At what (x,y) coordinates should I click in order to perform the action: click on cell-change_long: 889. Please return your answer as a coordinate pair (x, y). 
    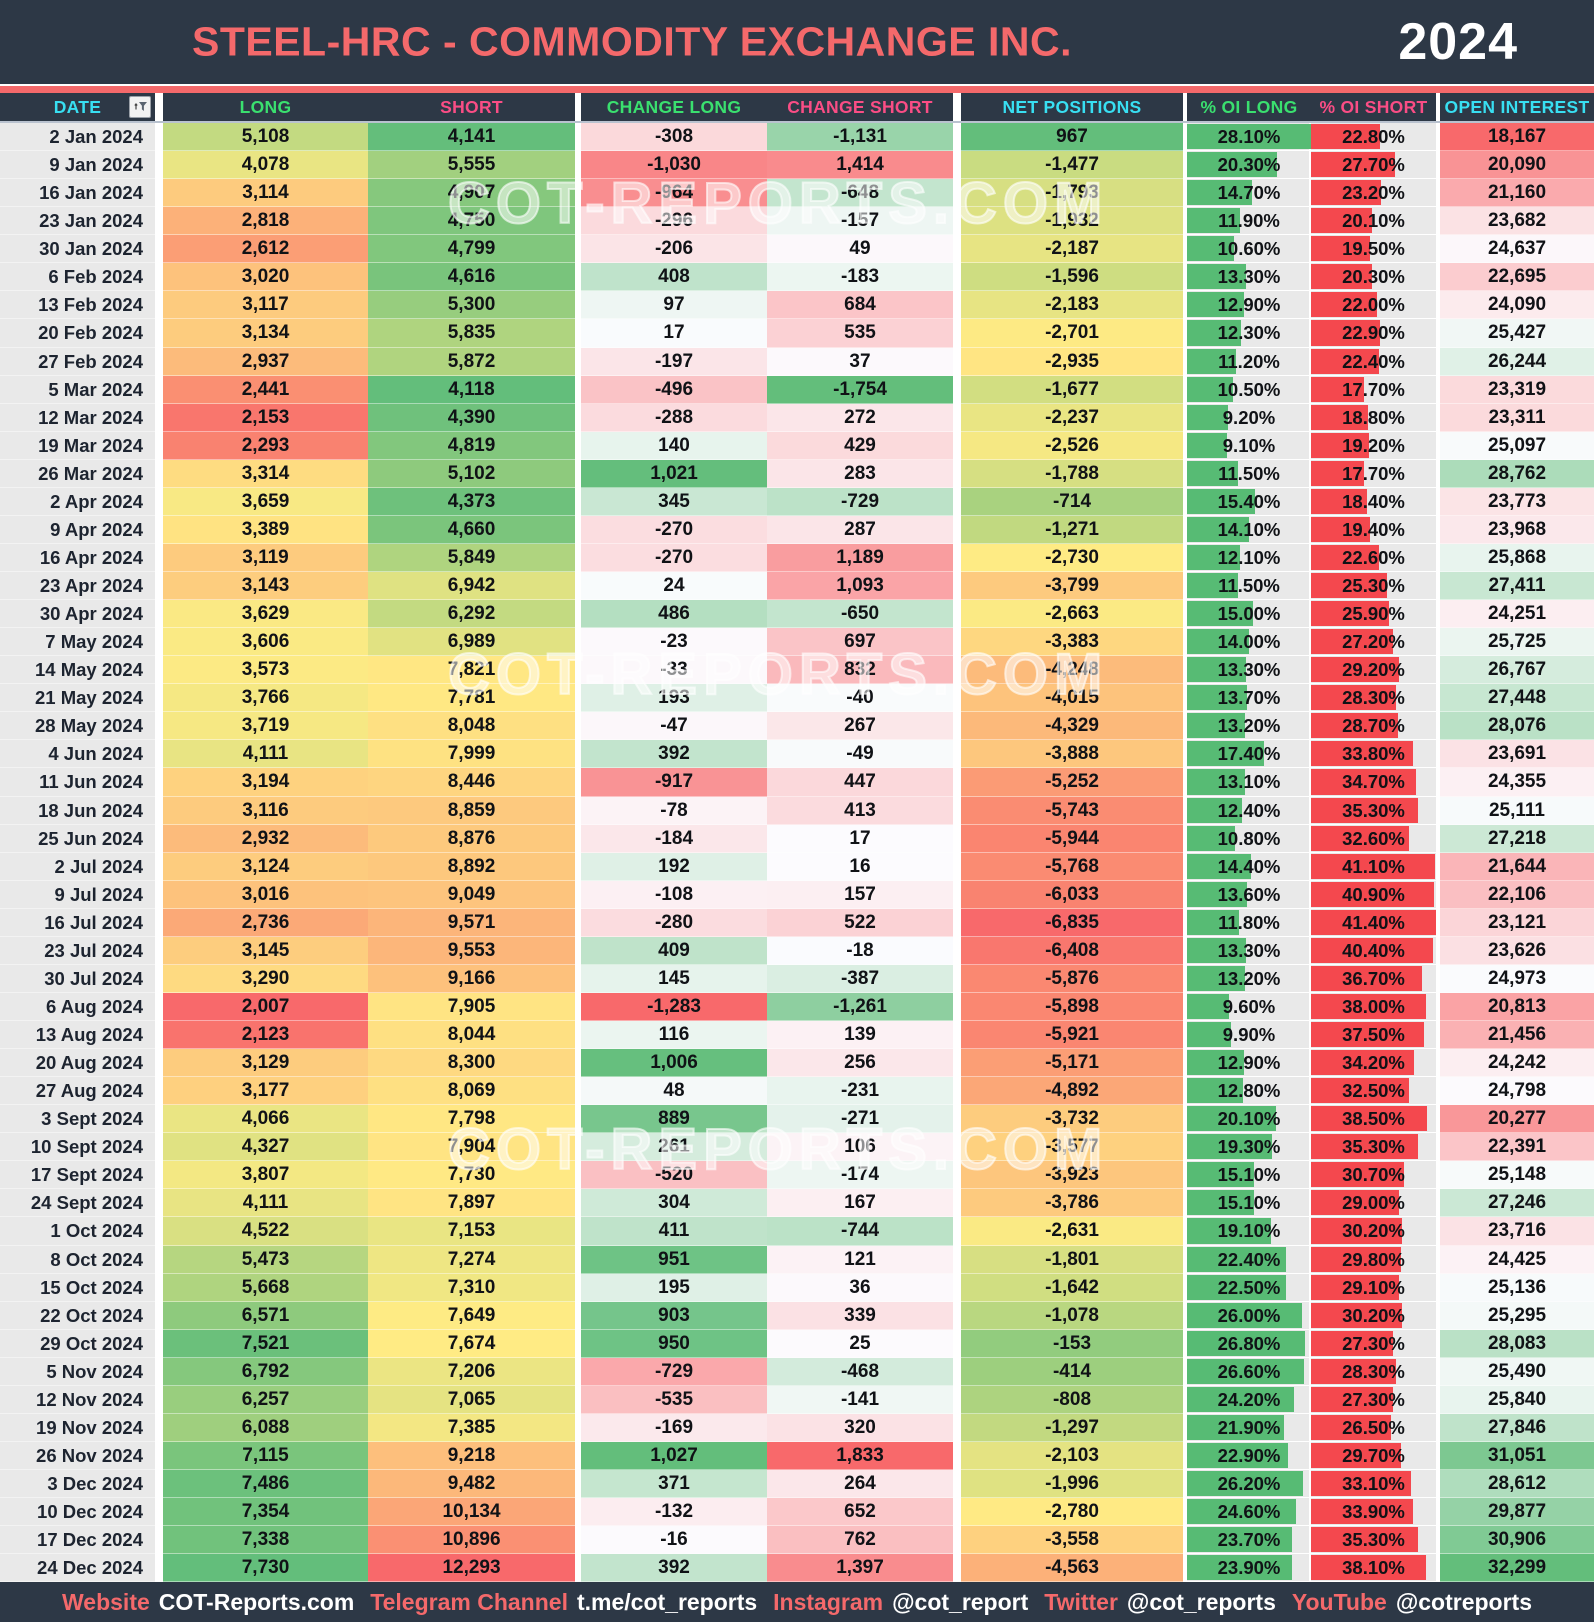
    Looking at the image, I should click on (674, 1119).